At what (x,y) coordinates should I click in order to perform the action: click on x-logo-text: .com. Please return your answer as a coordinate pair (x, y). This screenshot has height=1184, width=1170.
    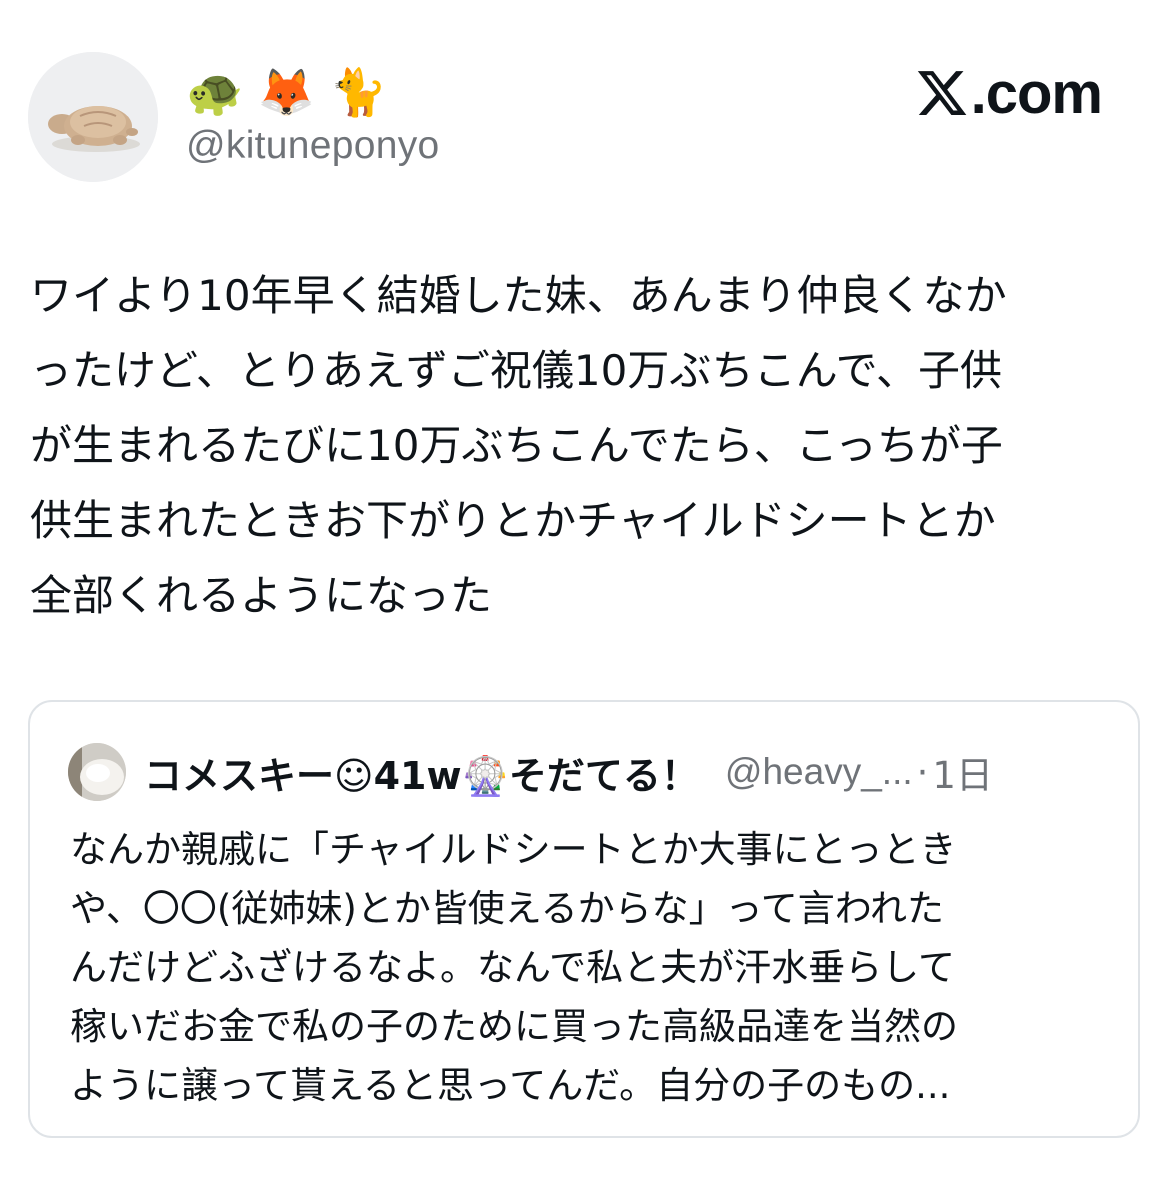
    Looking at the image, I should click on (1036, 93).